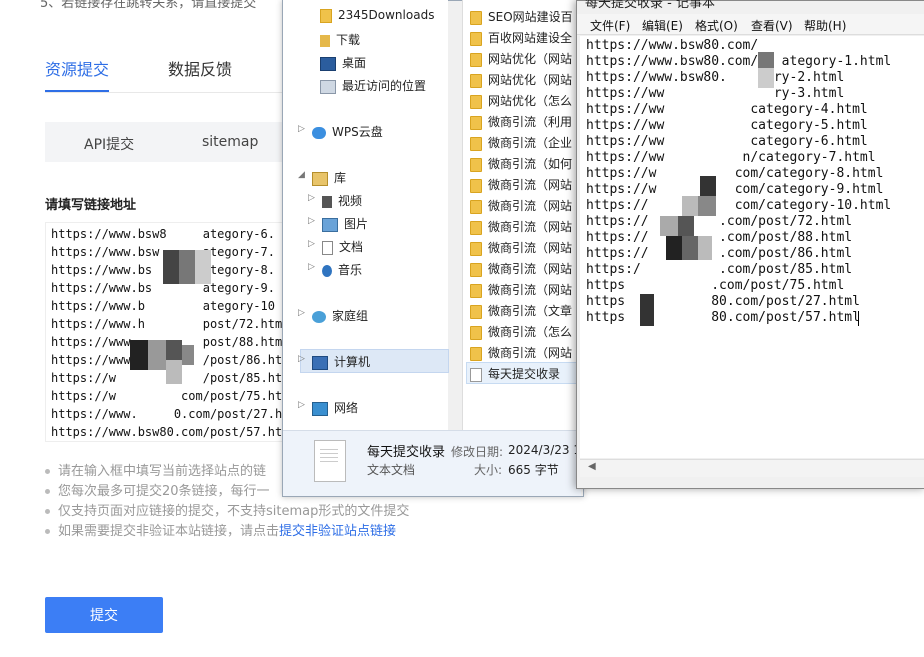 Image resolution: width=924 pixels, height=657 pixels. Describe the element at coordinates (716, 25) in the screenshot. I see `menu-format: 格式(O)` at that location.